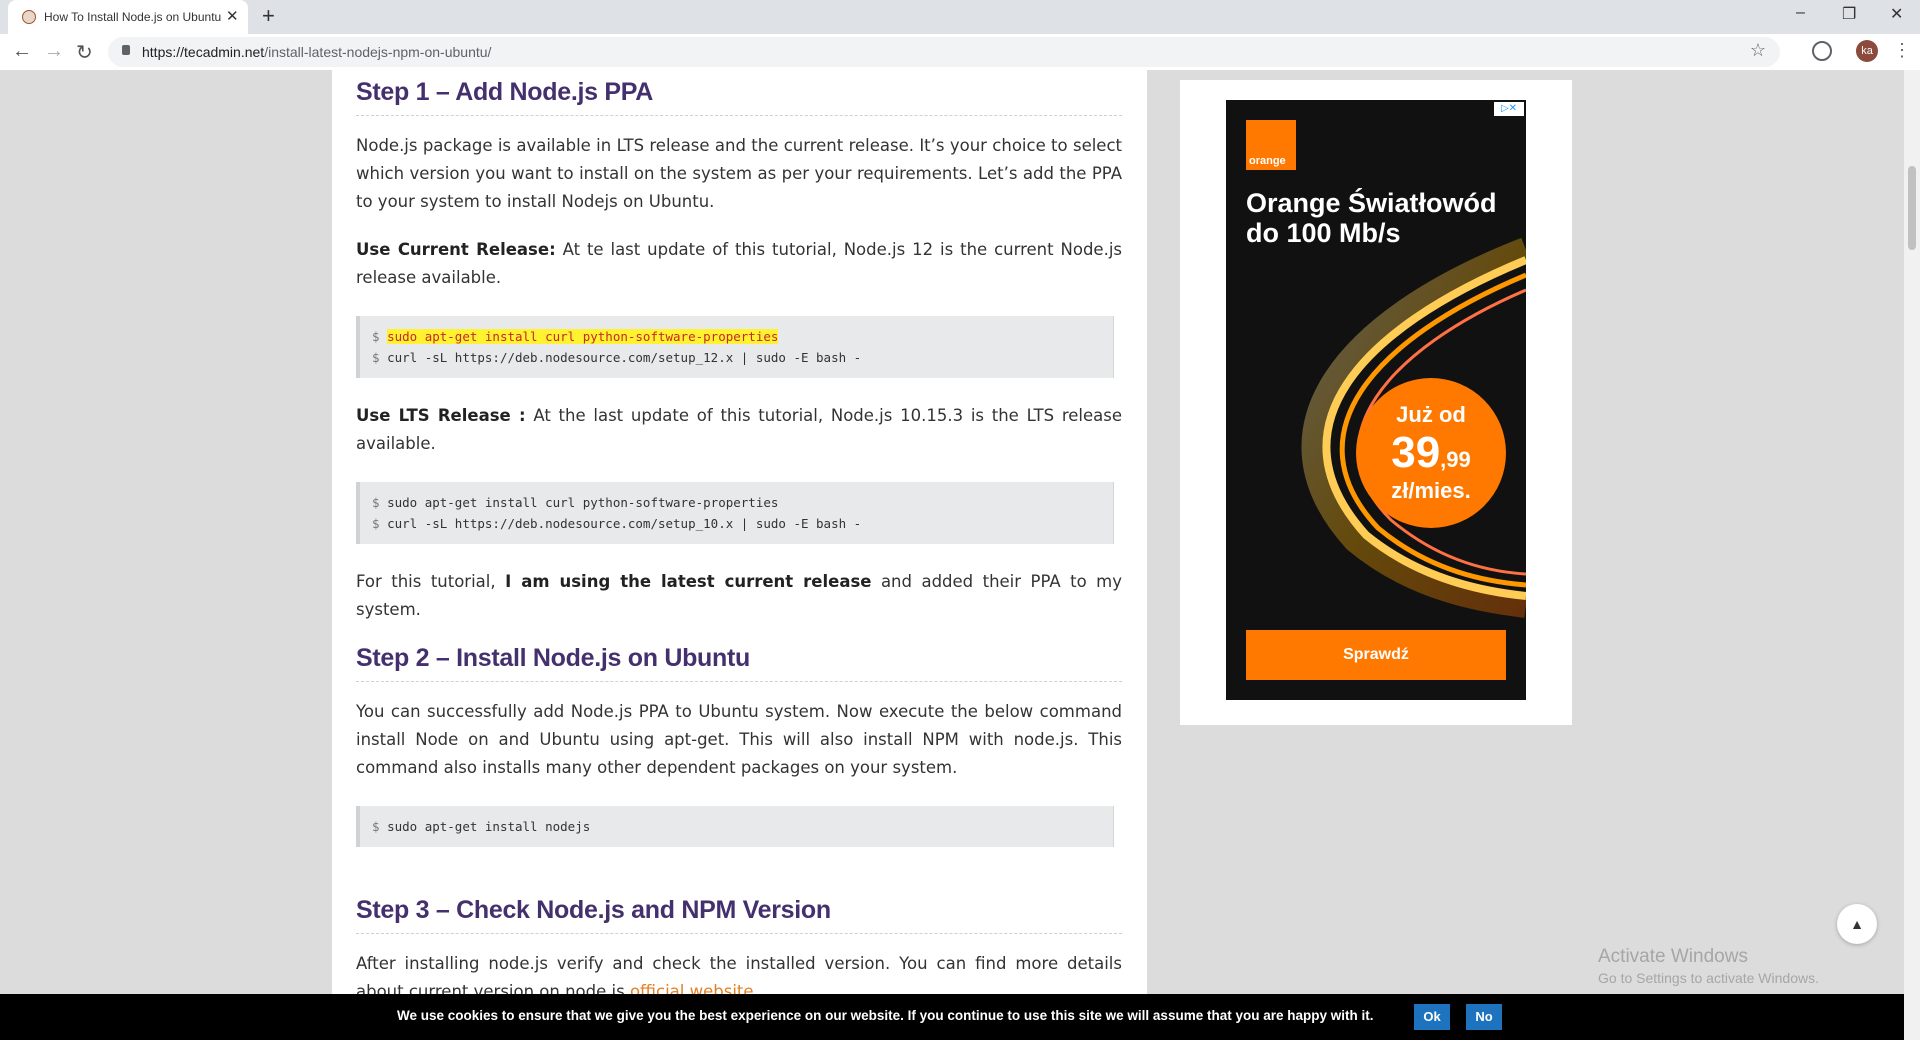 Image resolution: width=1920 pixels, height=1040 pixels. I want to click on maximize-icon: ❐, so click(1849, 14).